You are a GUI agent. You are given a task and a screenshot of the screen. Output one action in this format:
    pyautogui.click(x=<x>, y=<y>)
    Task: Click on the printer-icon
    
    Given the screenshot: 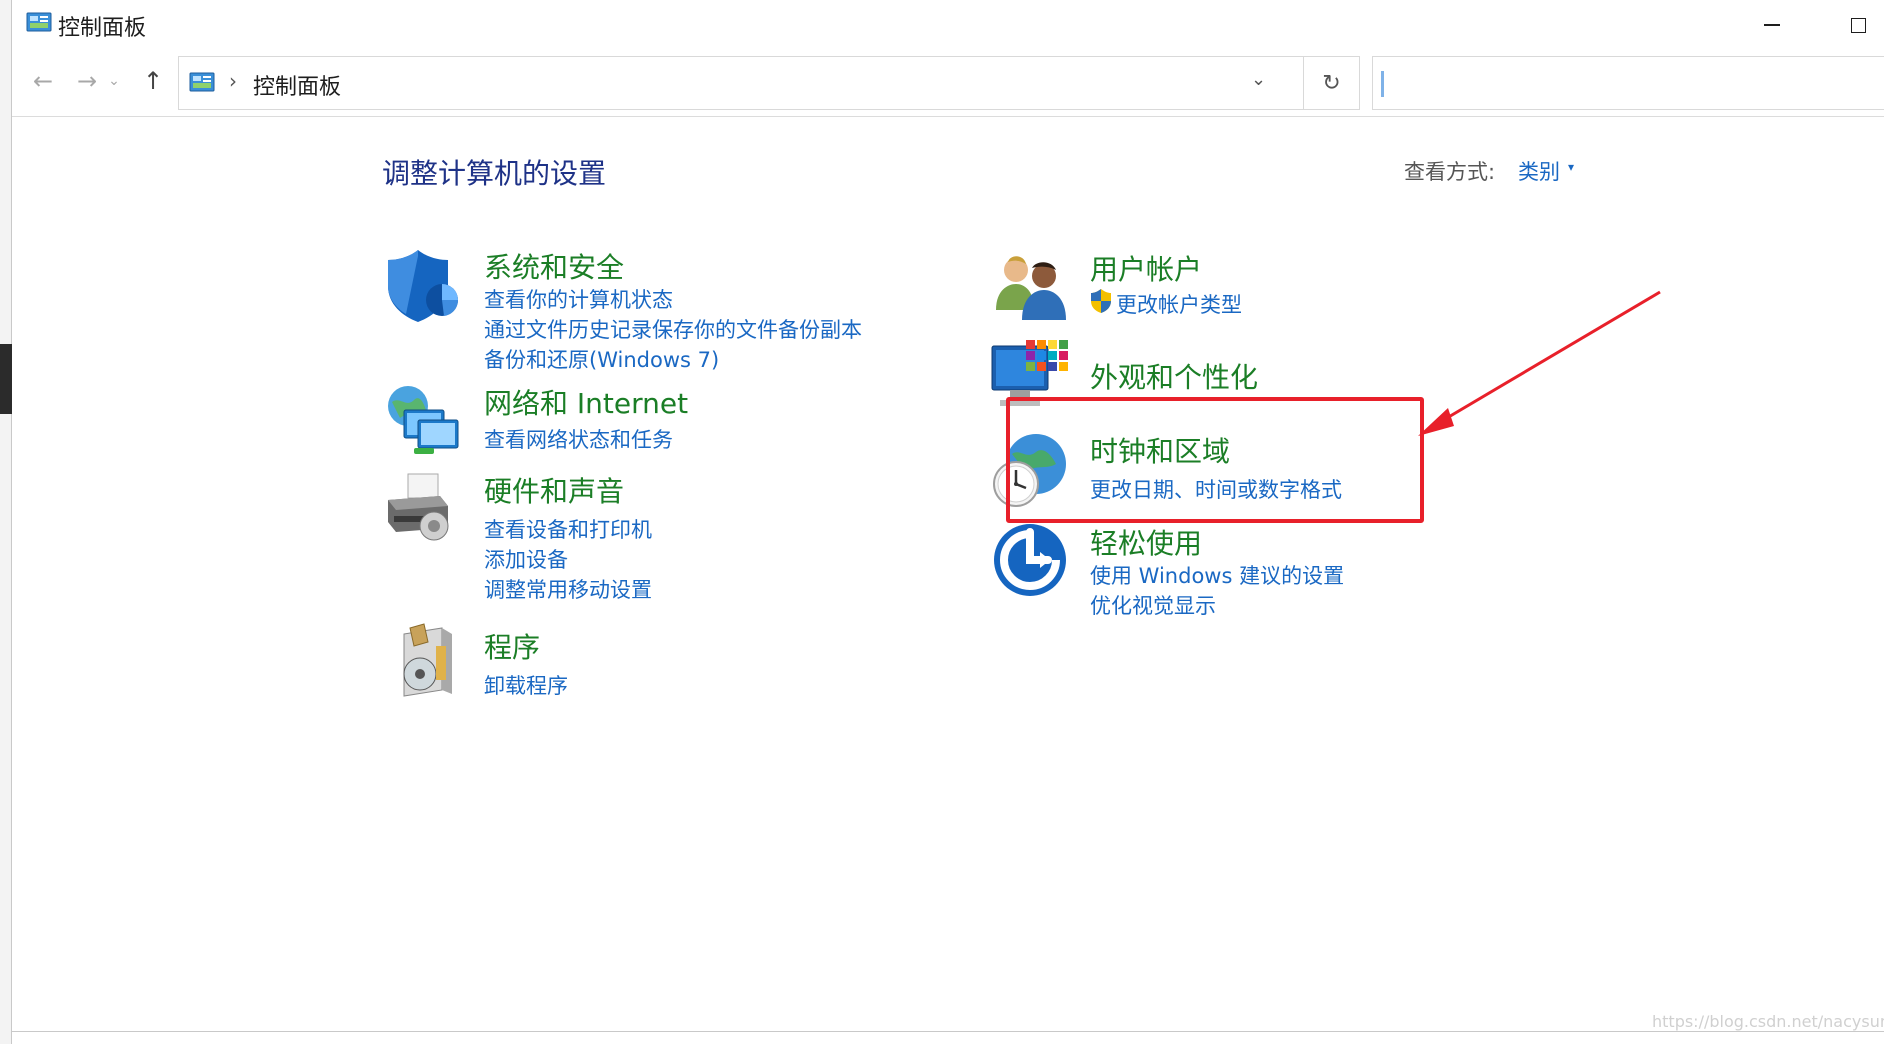 What is the action you would take?
    pyautogui.click(x=424, y=510)
    